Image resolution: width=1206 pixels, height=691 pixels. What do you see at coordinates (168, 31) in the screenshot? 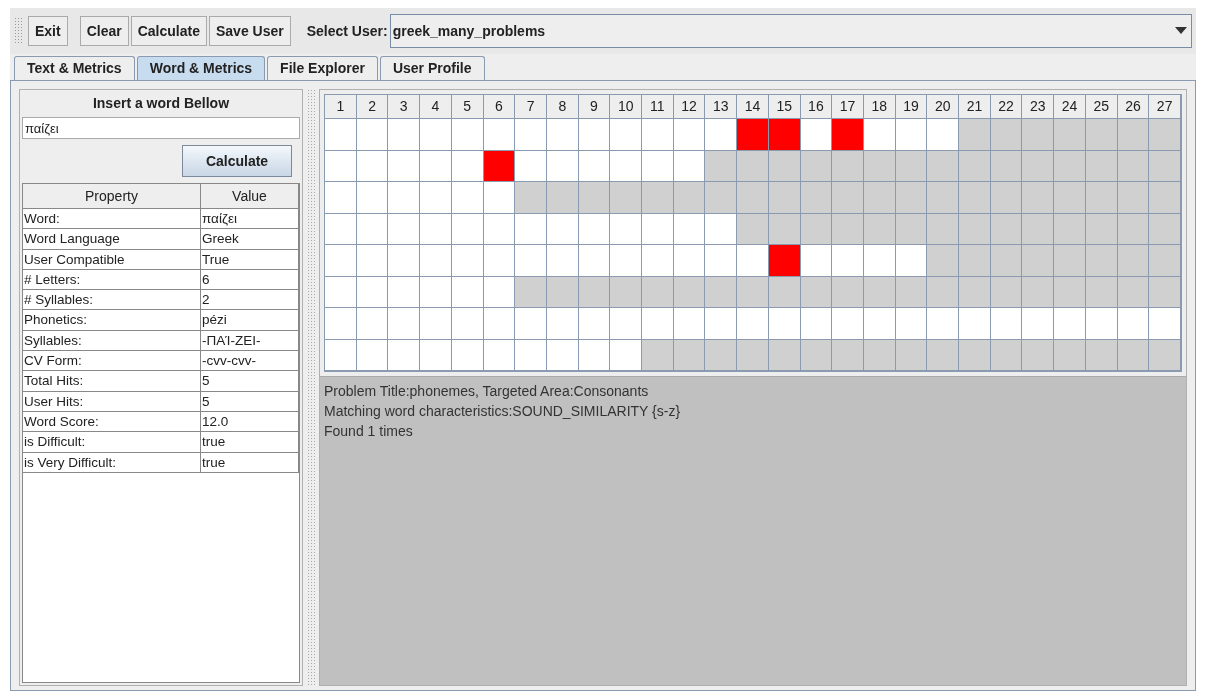
I see `toolbar-button: Calculate` at bounding box center [168, 31].